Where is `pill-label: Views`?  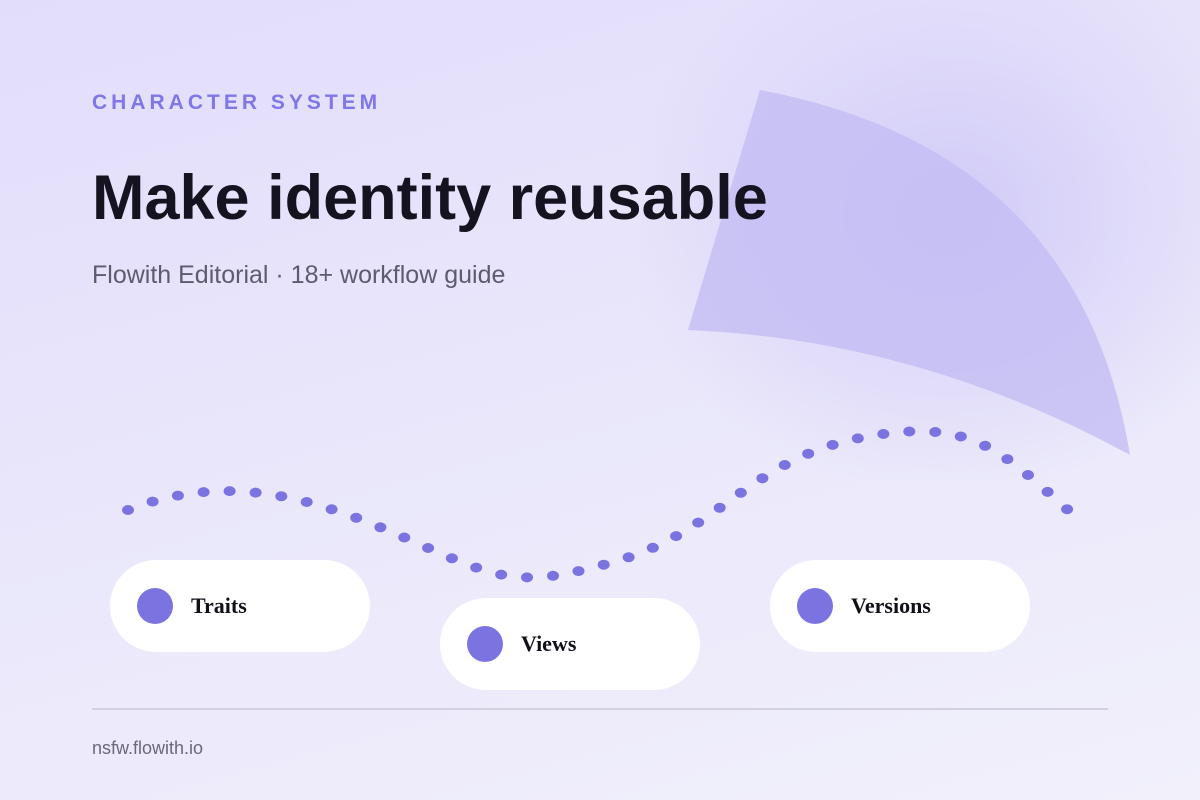 pill-label: Views is located at coordinates (549, 643).